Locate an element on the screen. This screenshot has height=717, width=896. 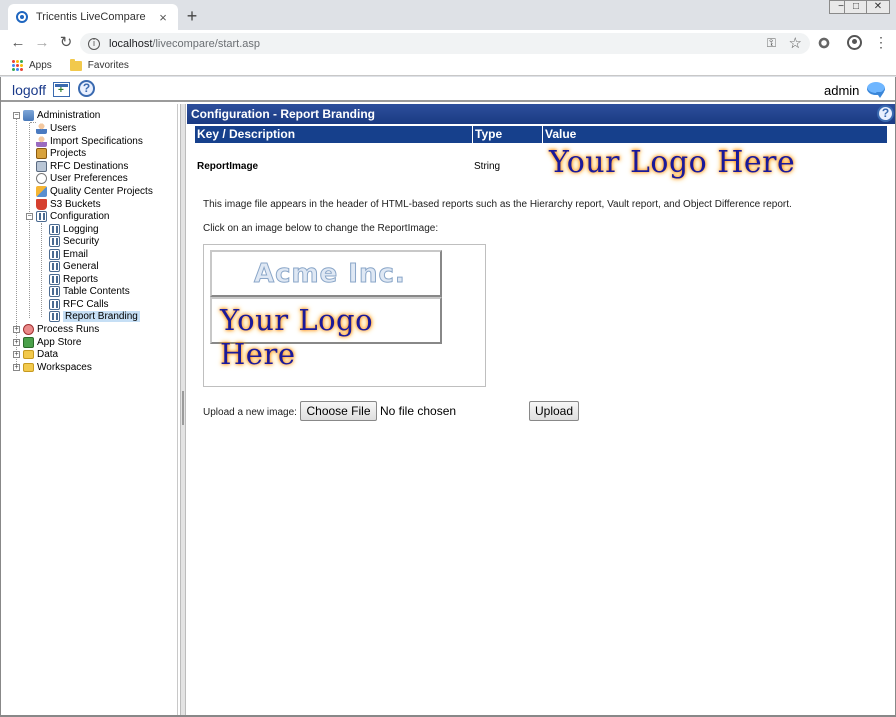
extension-icon is located at coordinates (824, 43).